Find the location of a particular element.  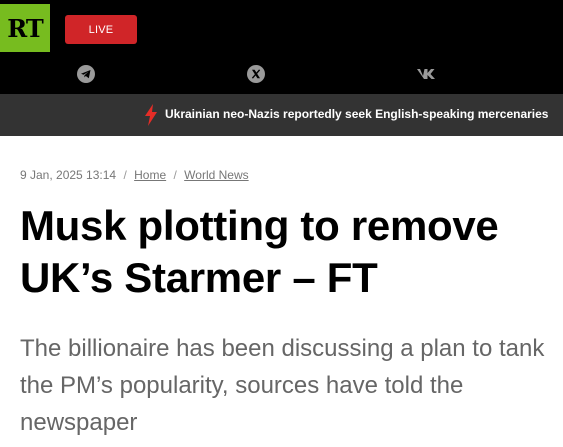

lightning-icon is located at coordinates (151, 115).